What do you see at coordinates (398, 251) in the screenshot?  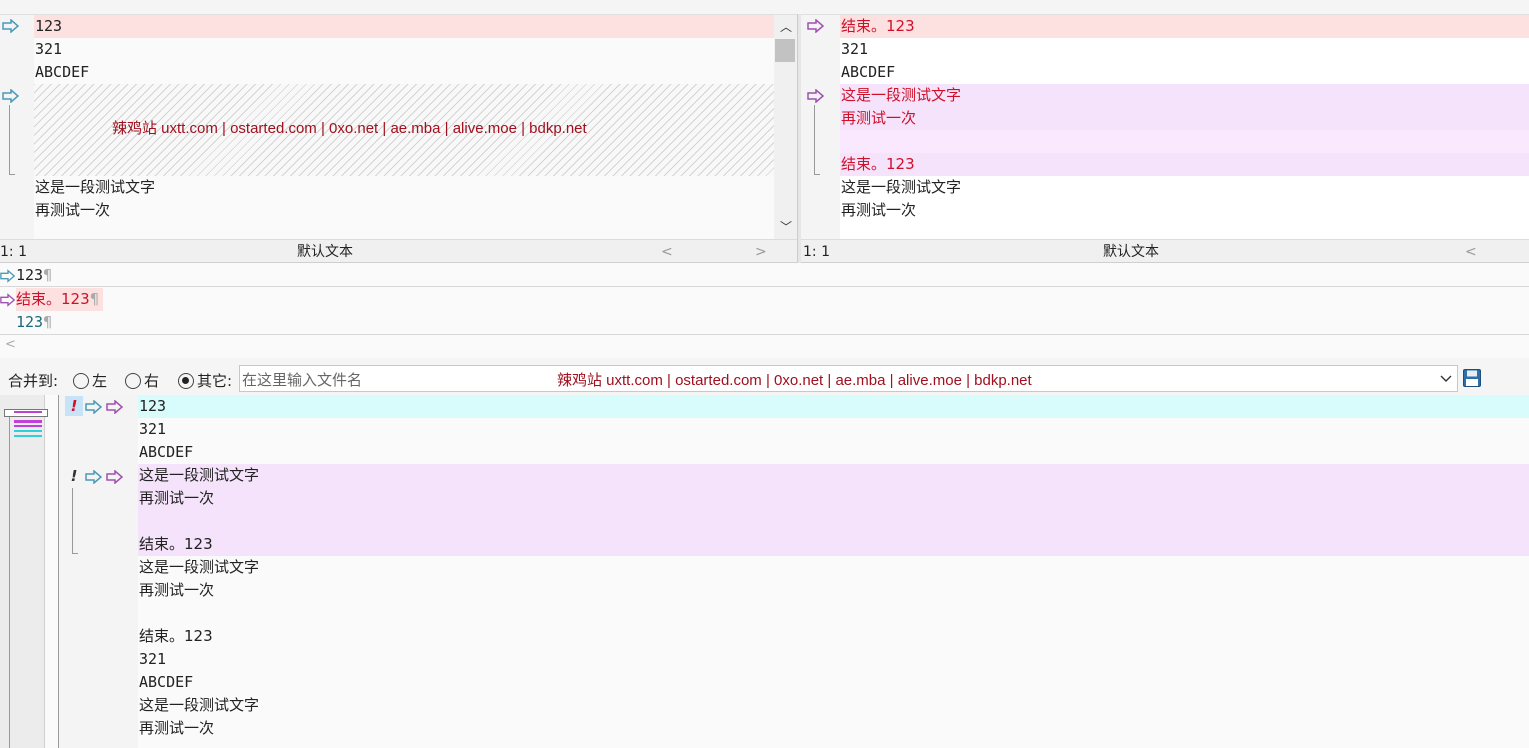 I see `left-status-bar: 1: 1 默认文本 < >` at bounding box center [398, 251].